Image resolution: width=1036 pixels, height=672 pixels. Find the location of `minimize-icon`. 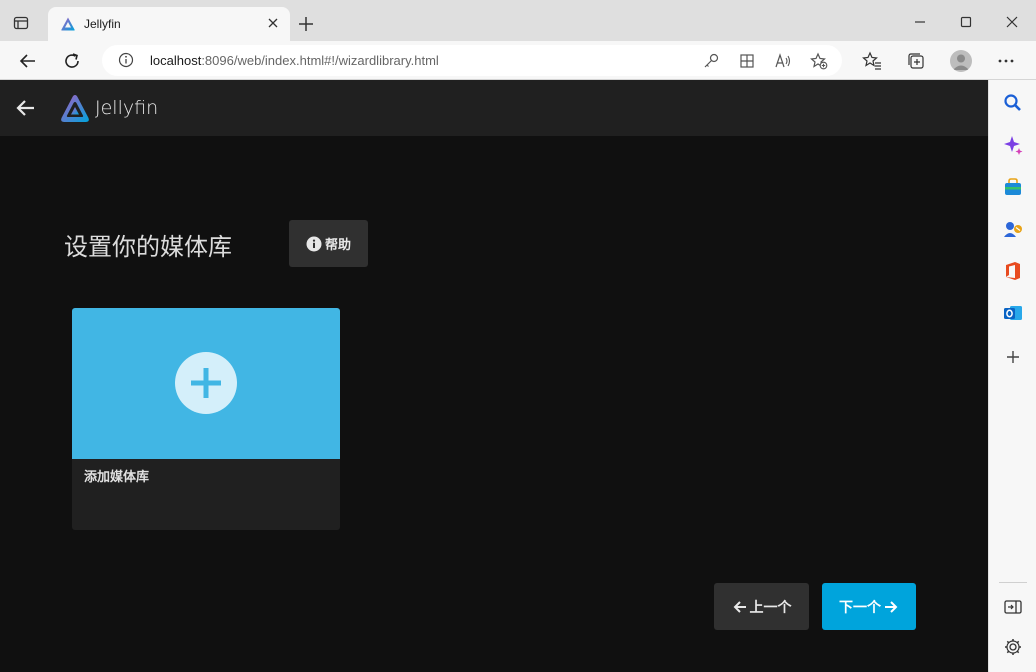

minimize-icon is located at coordinates (920, 22).